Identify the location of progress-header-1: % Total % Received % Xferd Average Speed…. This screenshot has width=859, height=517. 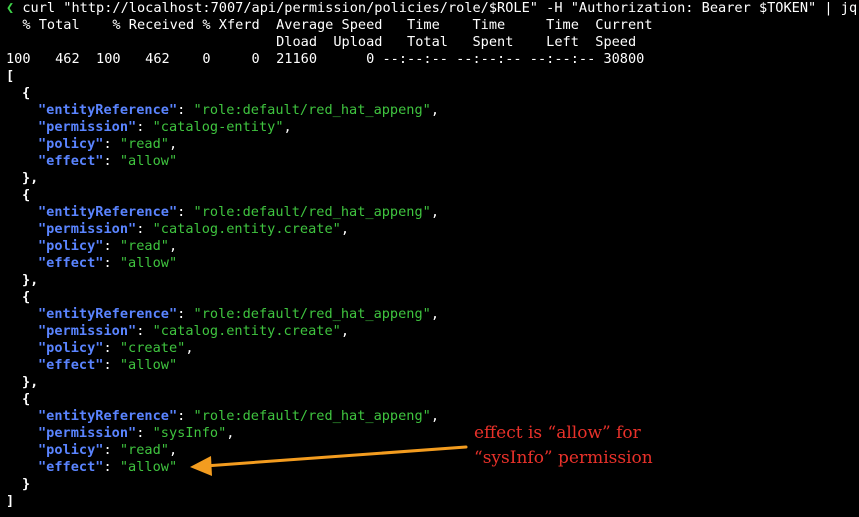
(329, 25).